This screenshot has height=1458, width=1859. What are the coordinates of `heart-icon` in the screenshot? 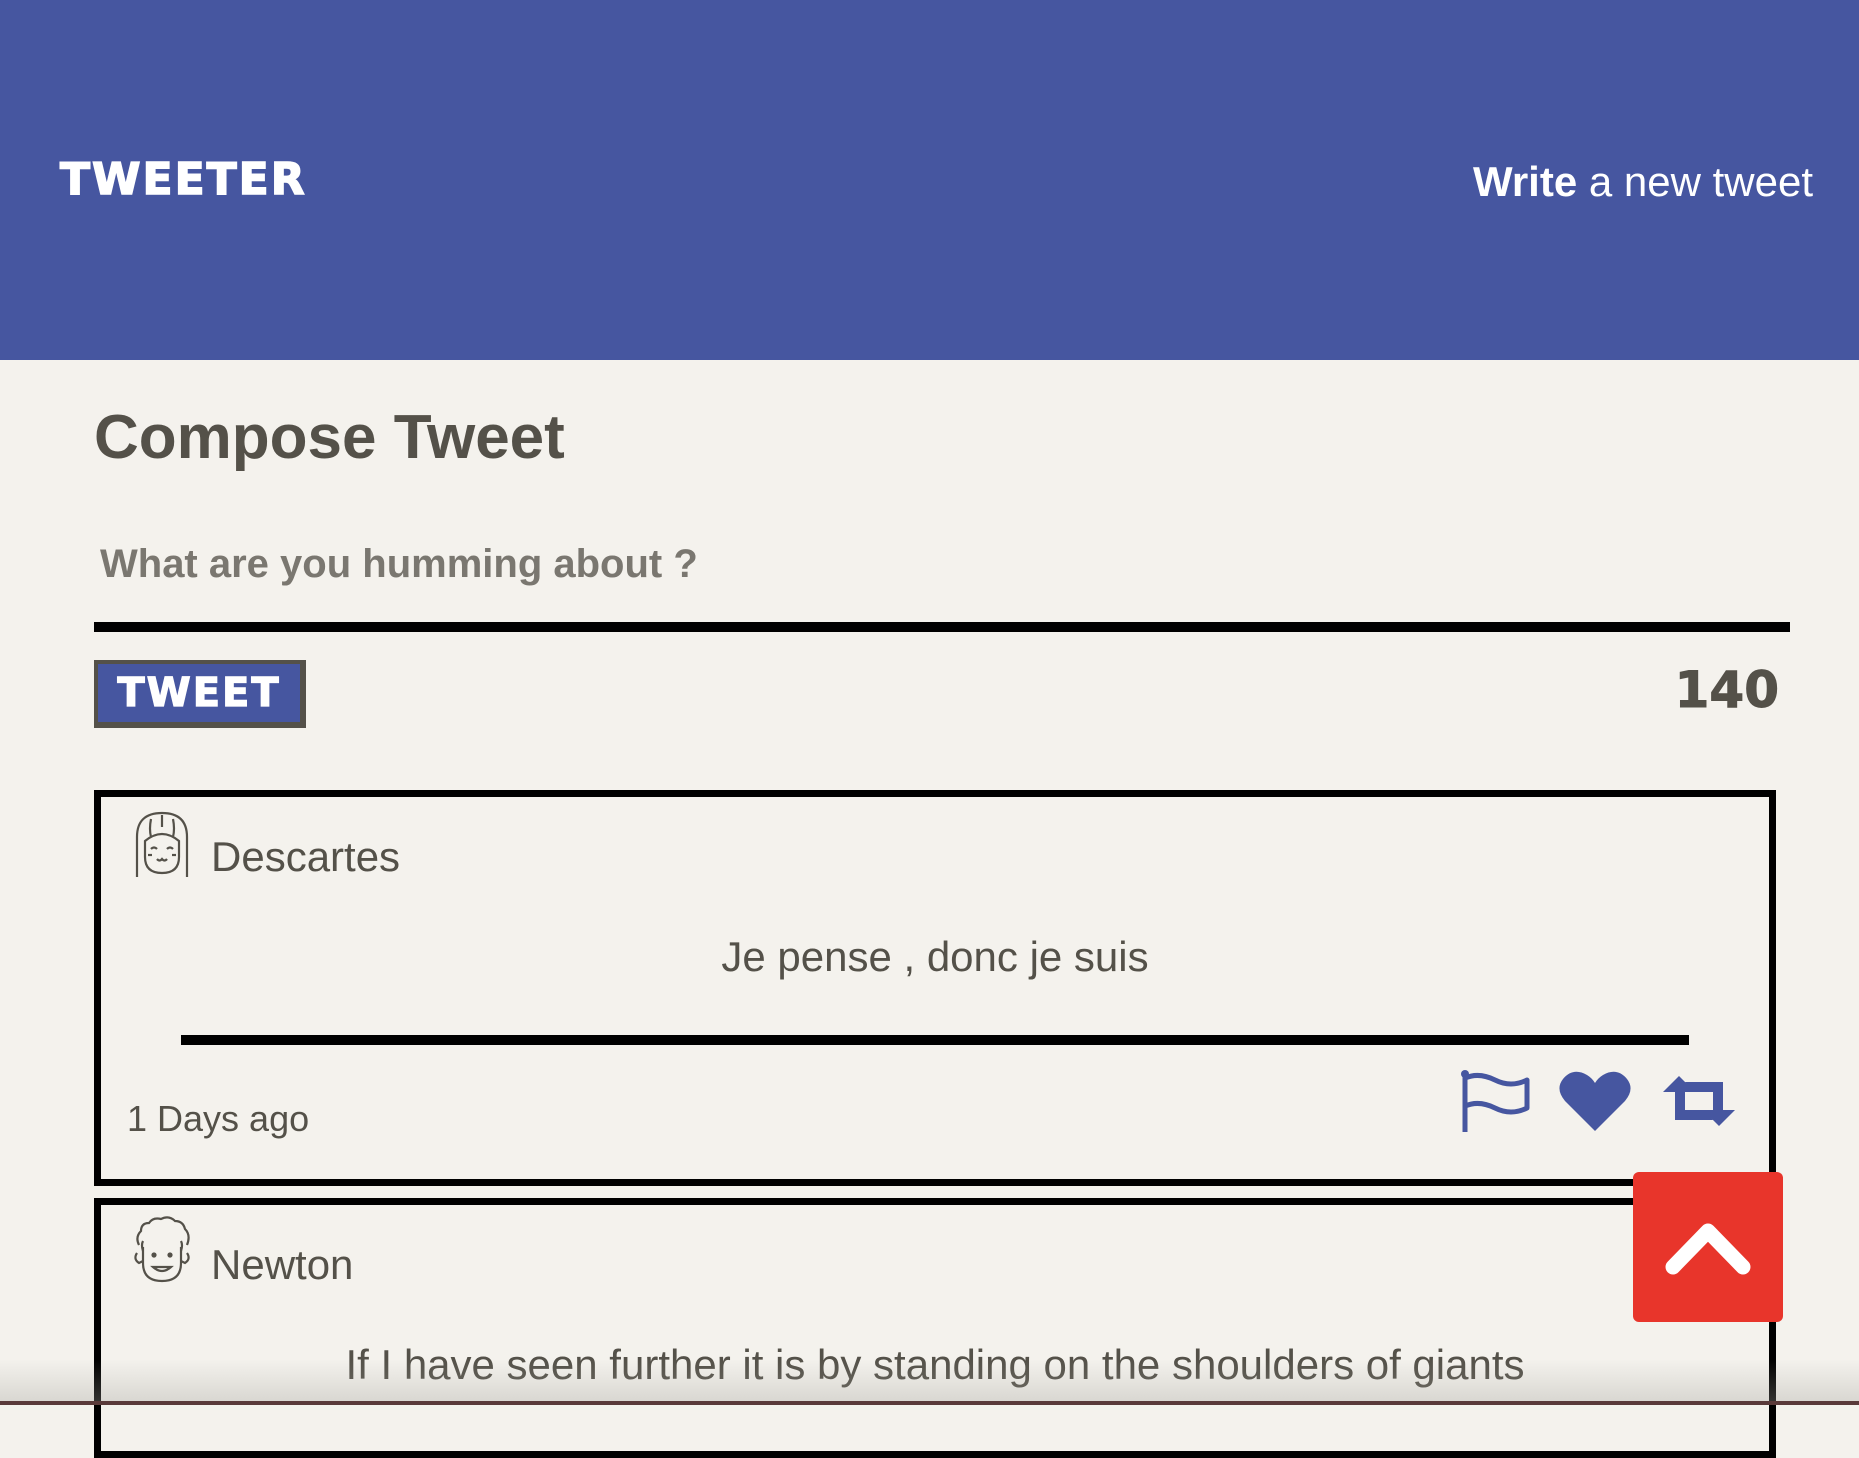 It's located at (1595, 1101).